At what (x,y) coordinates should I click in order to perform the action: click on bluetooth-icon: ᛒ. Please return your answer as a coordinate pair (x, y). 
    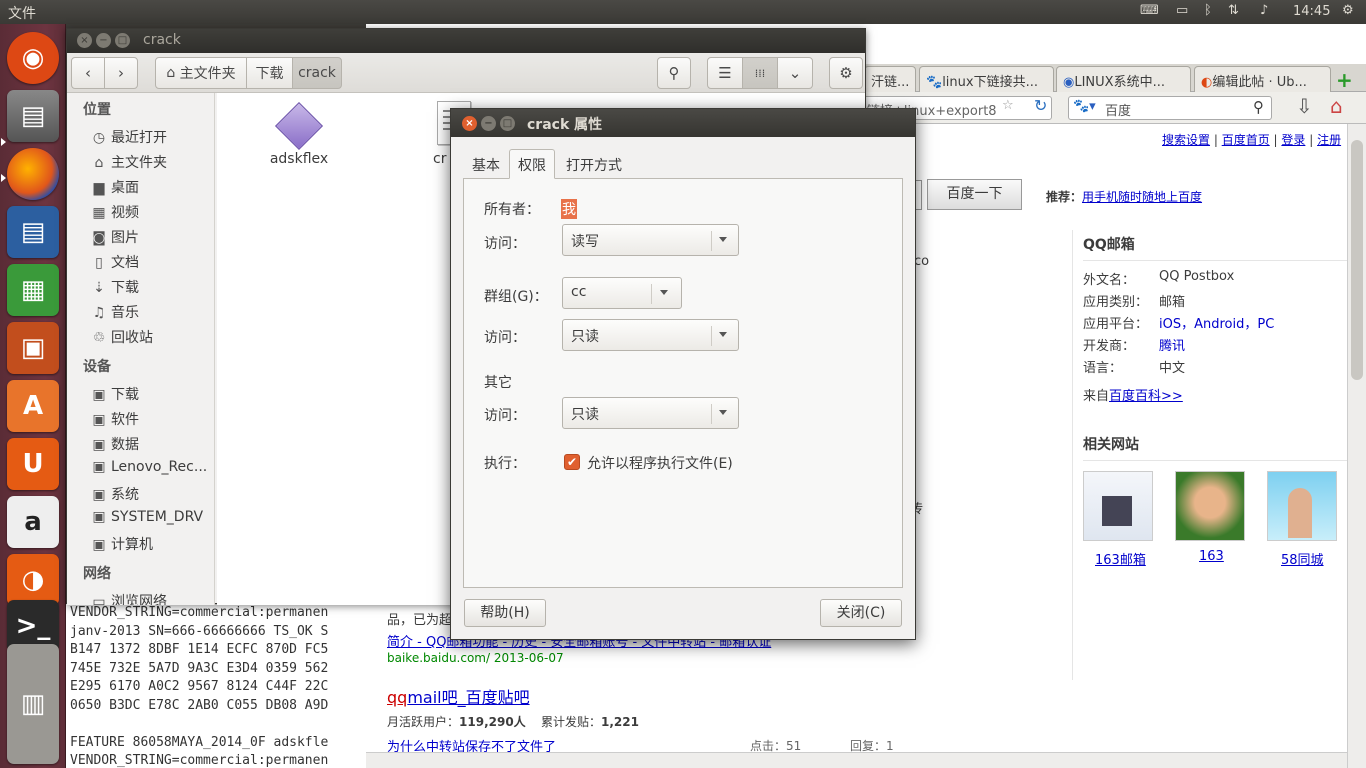
    Looking at the image, I should click on (1208, 10).